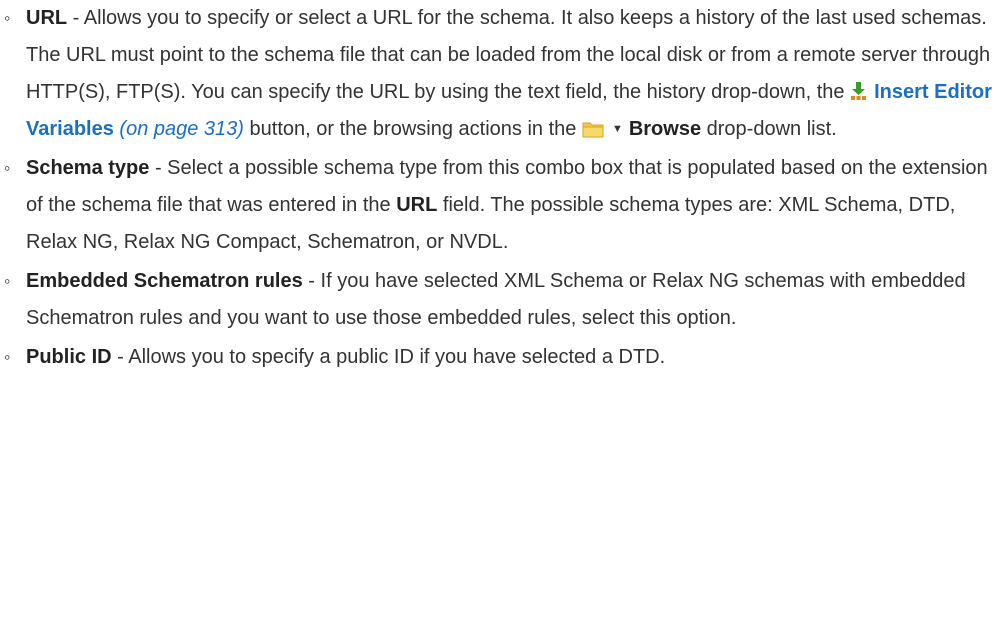  What do you see at coordinates (164, 281) in the screenshot?
I see `term-embedded-schematron-rules: Embedded Schematron rules` at bounding box center [164, 281].